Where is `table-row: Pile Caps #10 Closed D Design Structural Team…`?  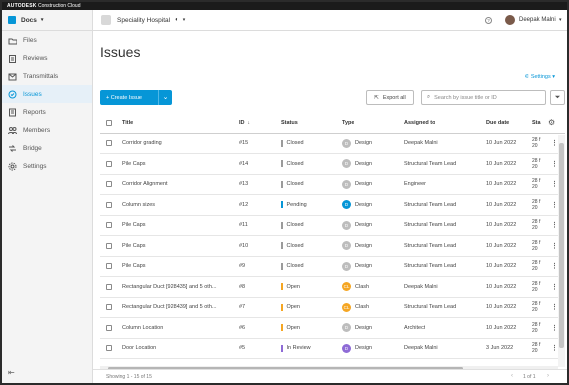 table-row: Pile Caps #10 Closed D Design Structural Team… is located at coordinates (332, 246).